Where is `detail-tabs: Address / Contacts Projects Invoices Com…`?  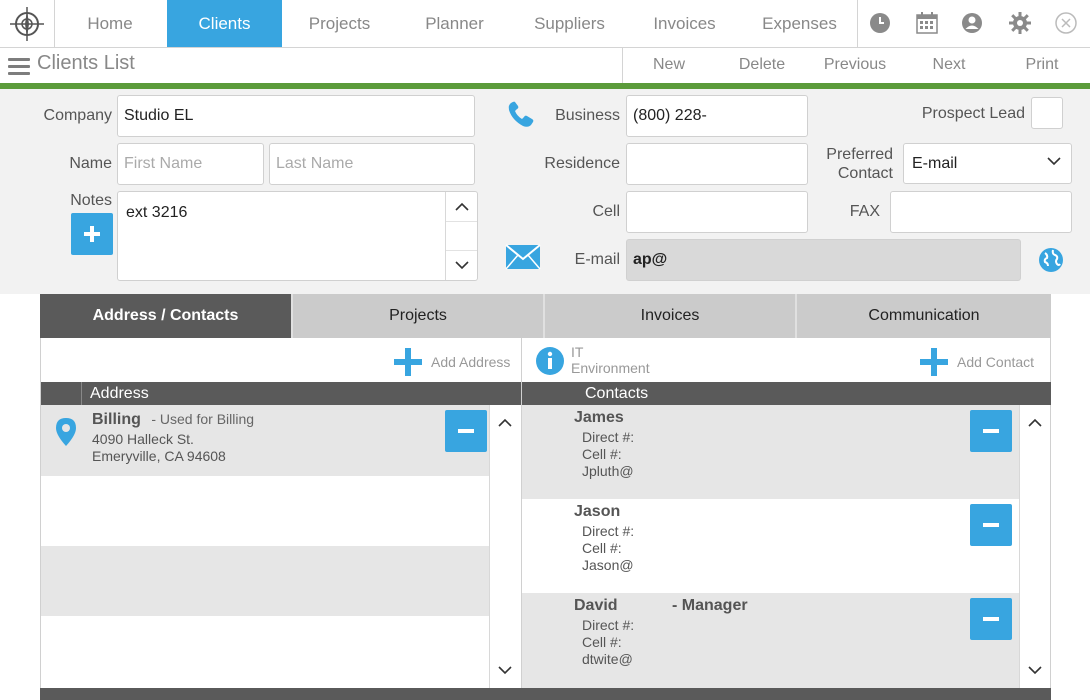
detail-tabs: Address / Contacts Projects Invoices Com… is located at coordinates (545, 316).